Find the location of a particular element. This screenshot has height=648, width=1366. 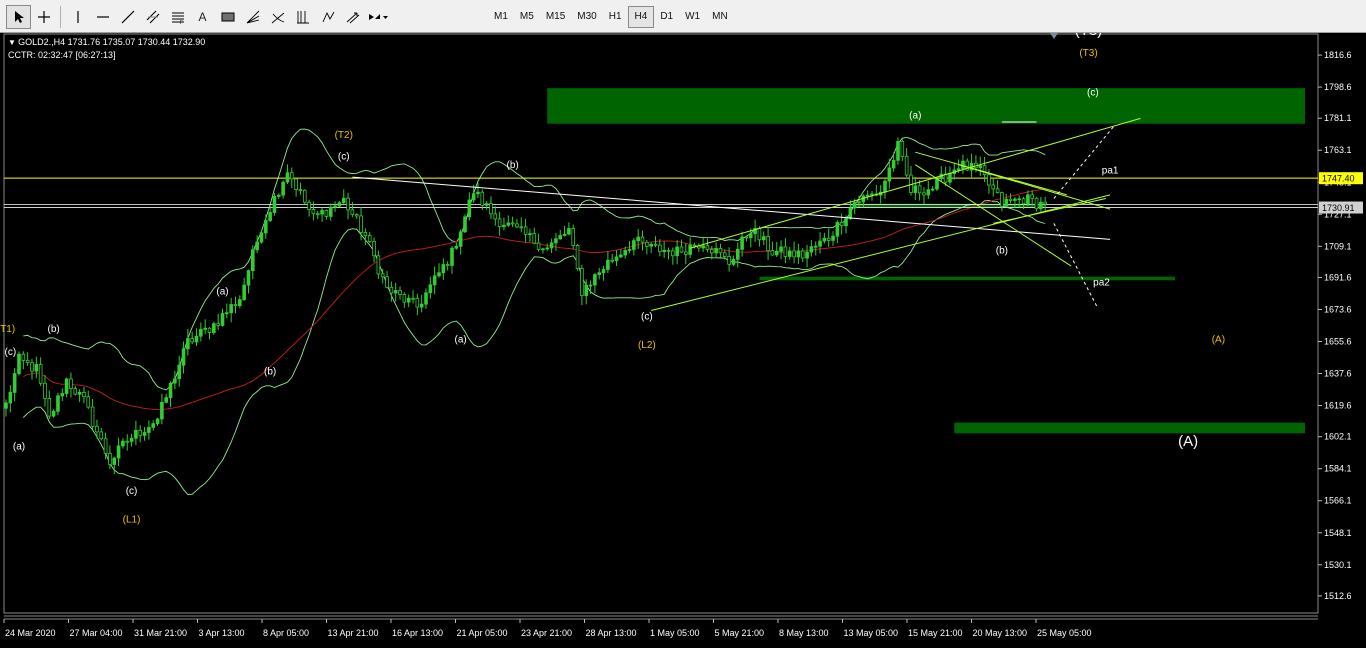

wave-label: (c) is located at coordinates (344, 156).